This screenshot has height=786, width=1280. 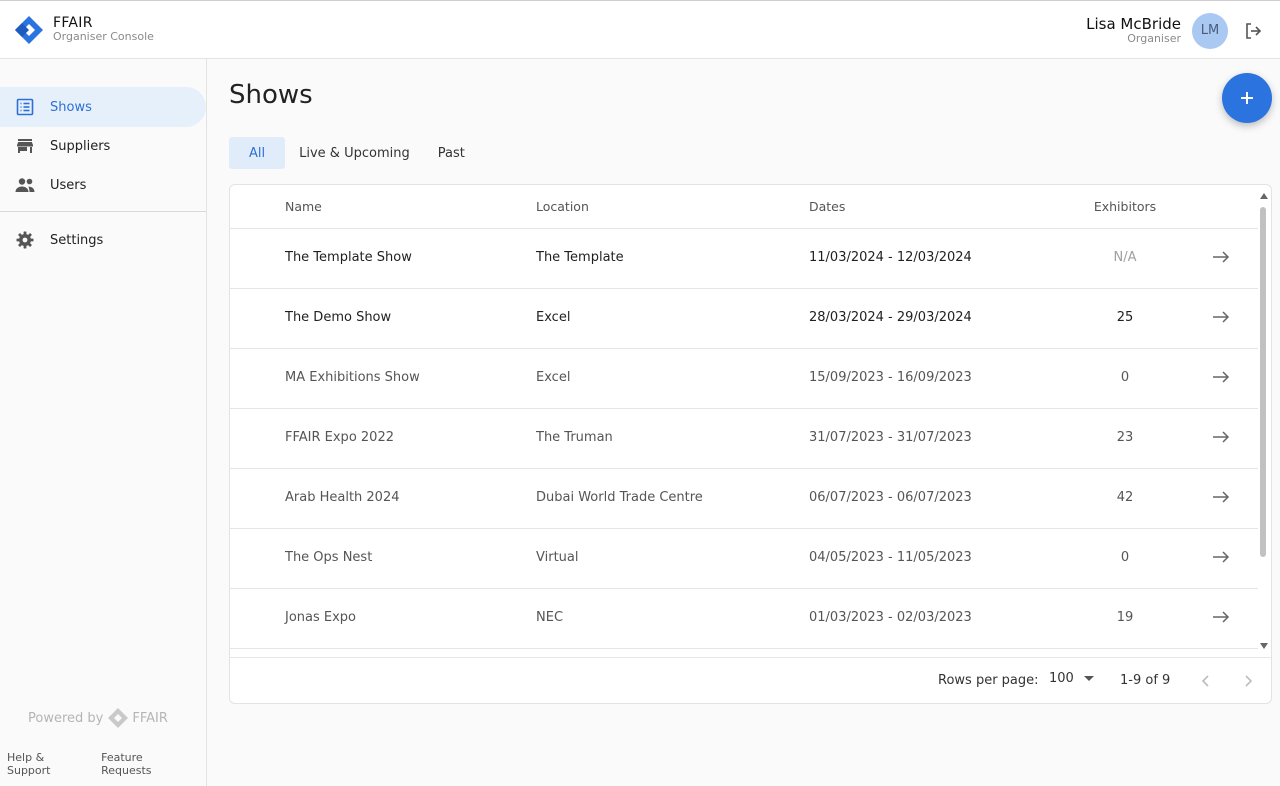 I want to click on sidebar-divider, so click(x=103, y=211).